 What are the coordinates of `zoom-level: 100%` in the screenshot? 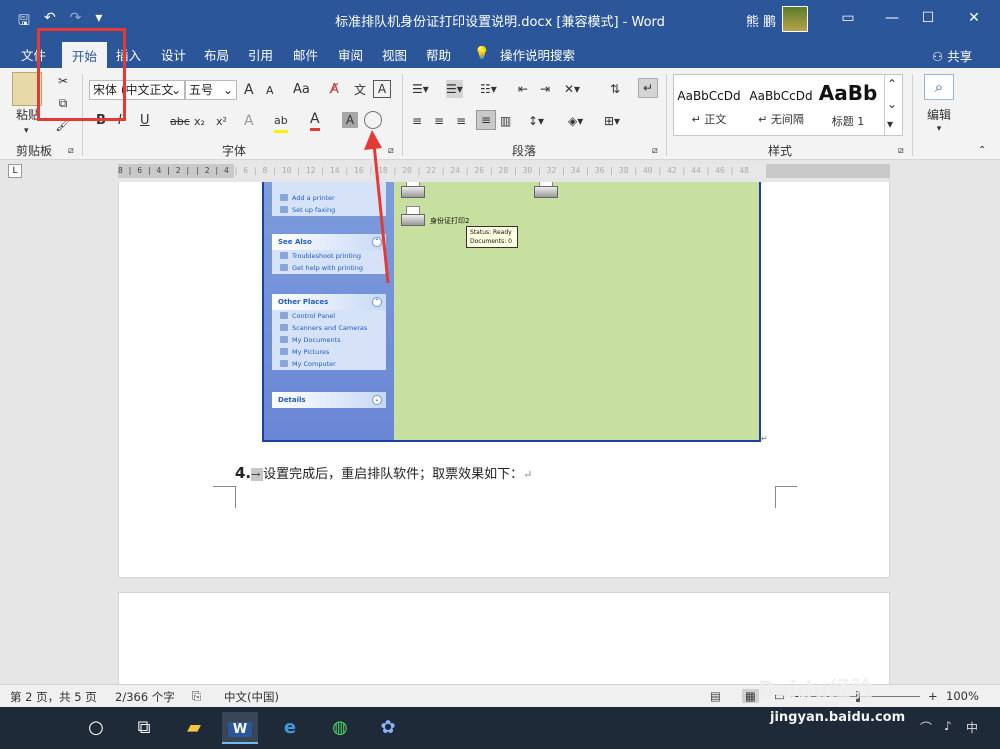 It's located at (962, 696).